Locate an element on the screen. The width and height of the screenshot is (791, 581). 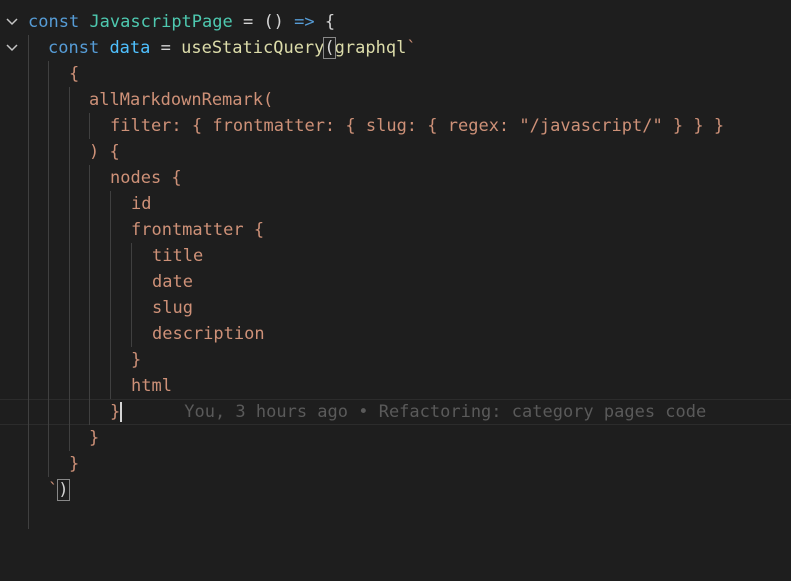
code-line-6: ) { is located at coordinates (395, 152).